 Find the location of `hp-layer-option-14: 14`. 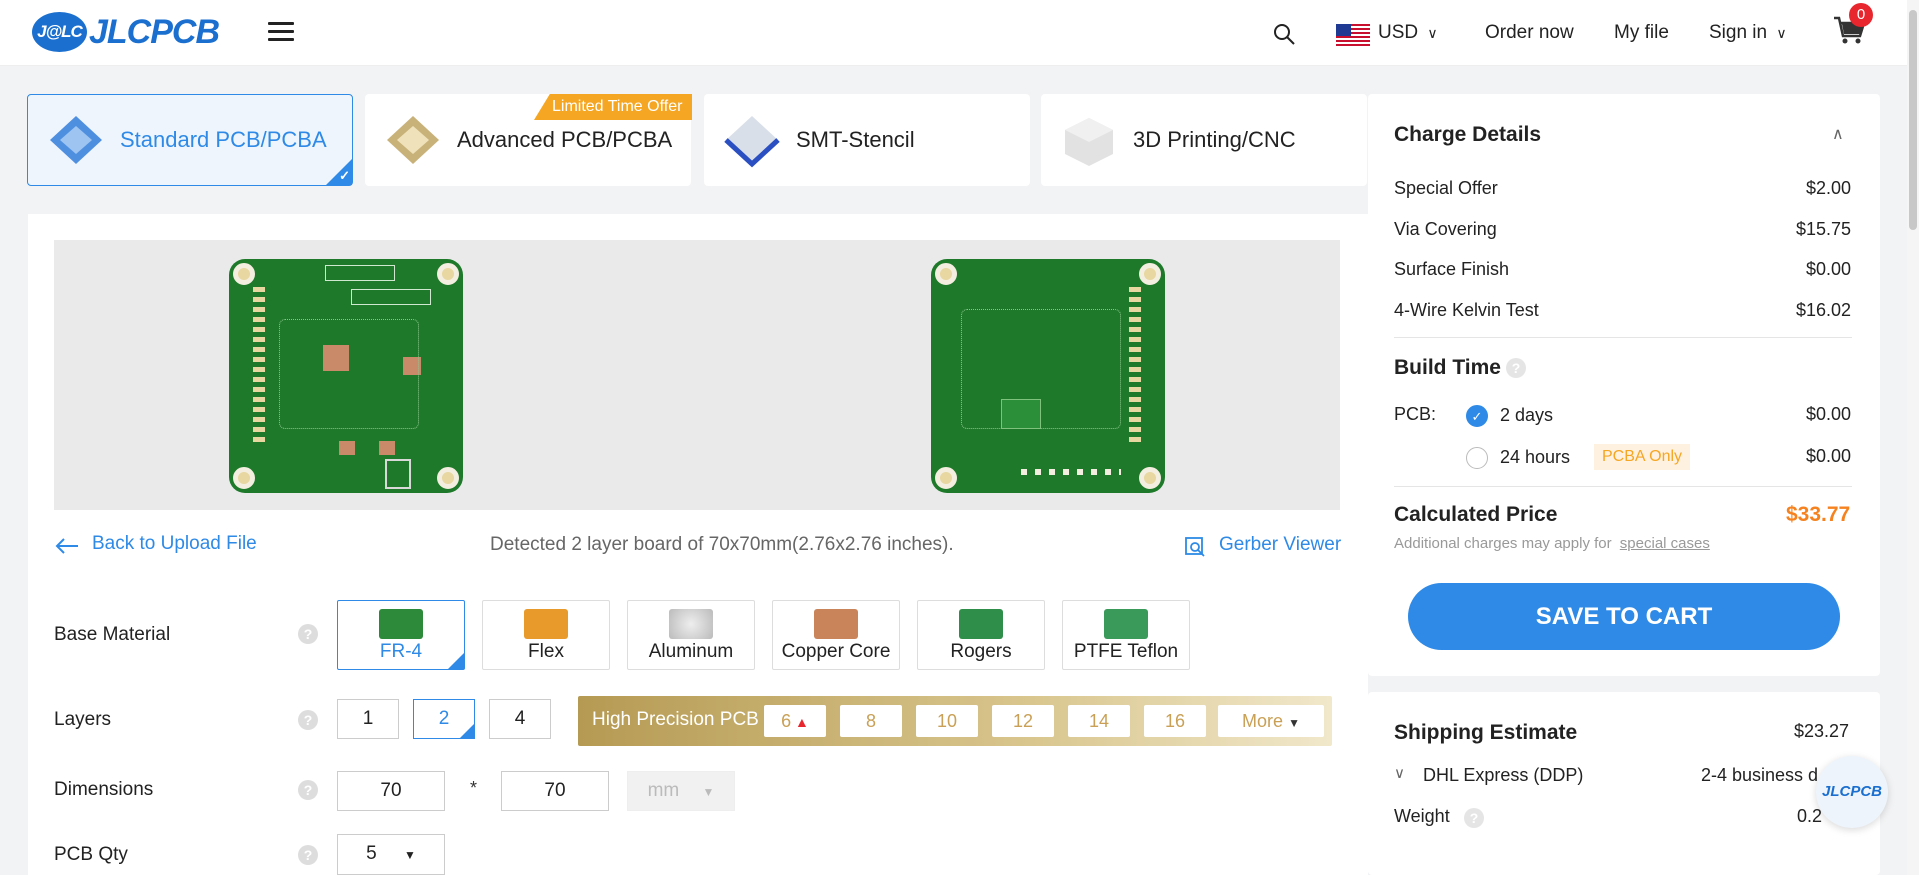

hp-layer-option-14: 14 is located at coordinates (1099, 721).